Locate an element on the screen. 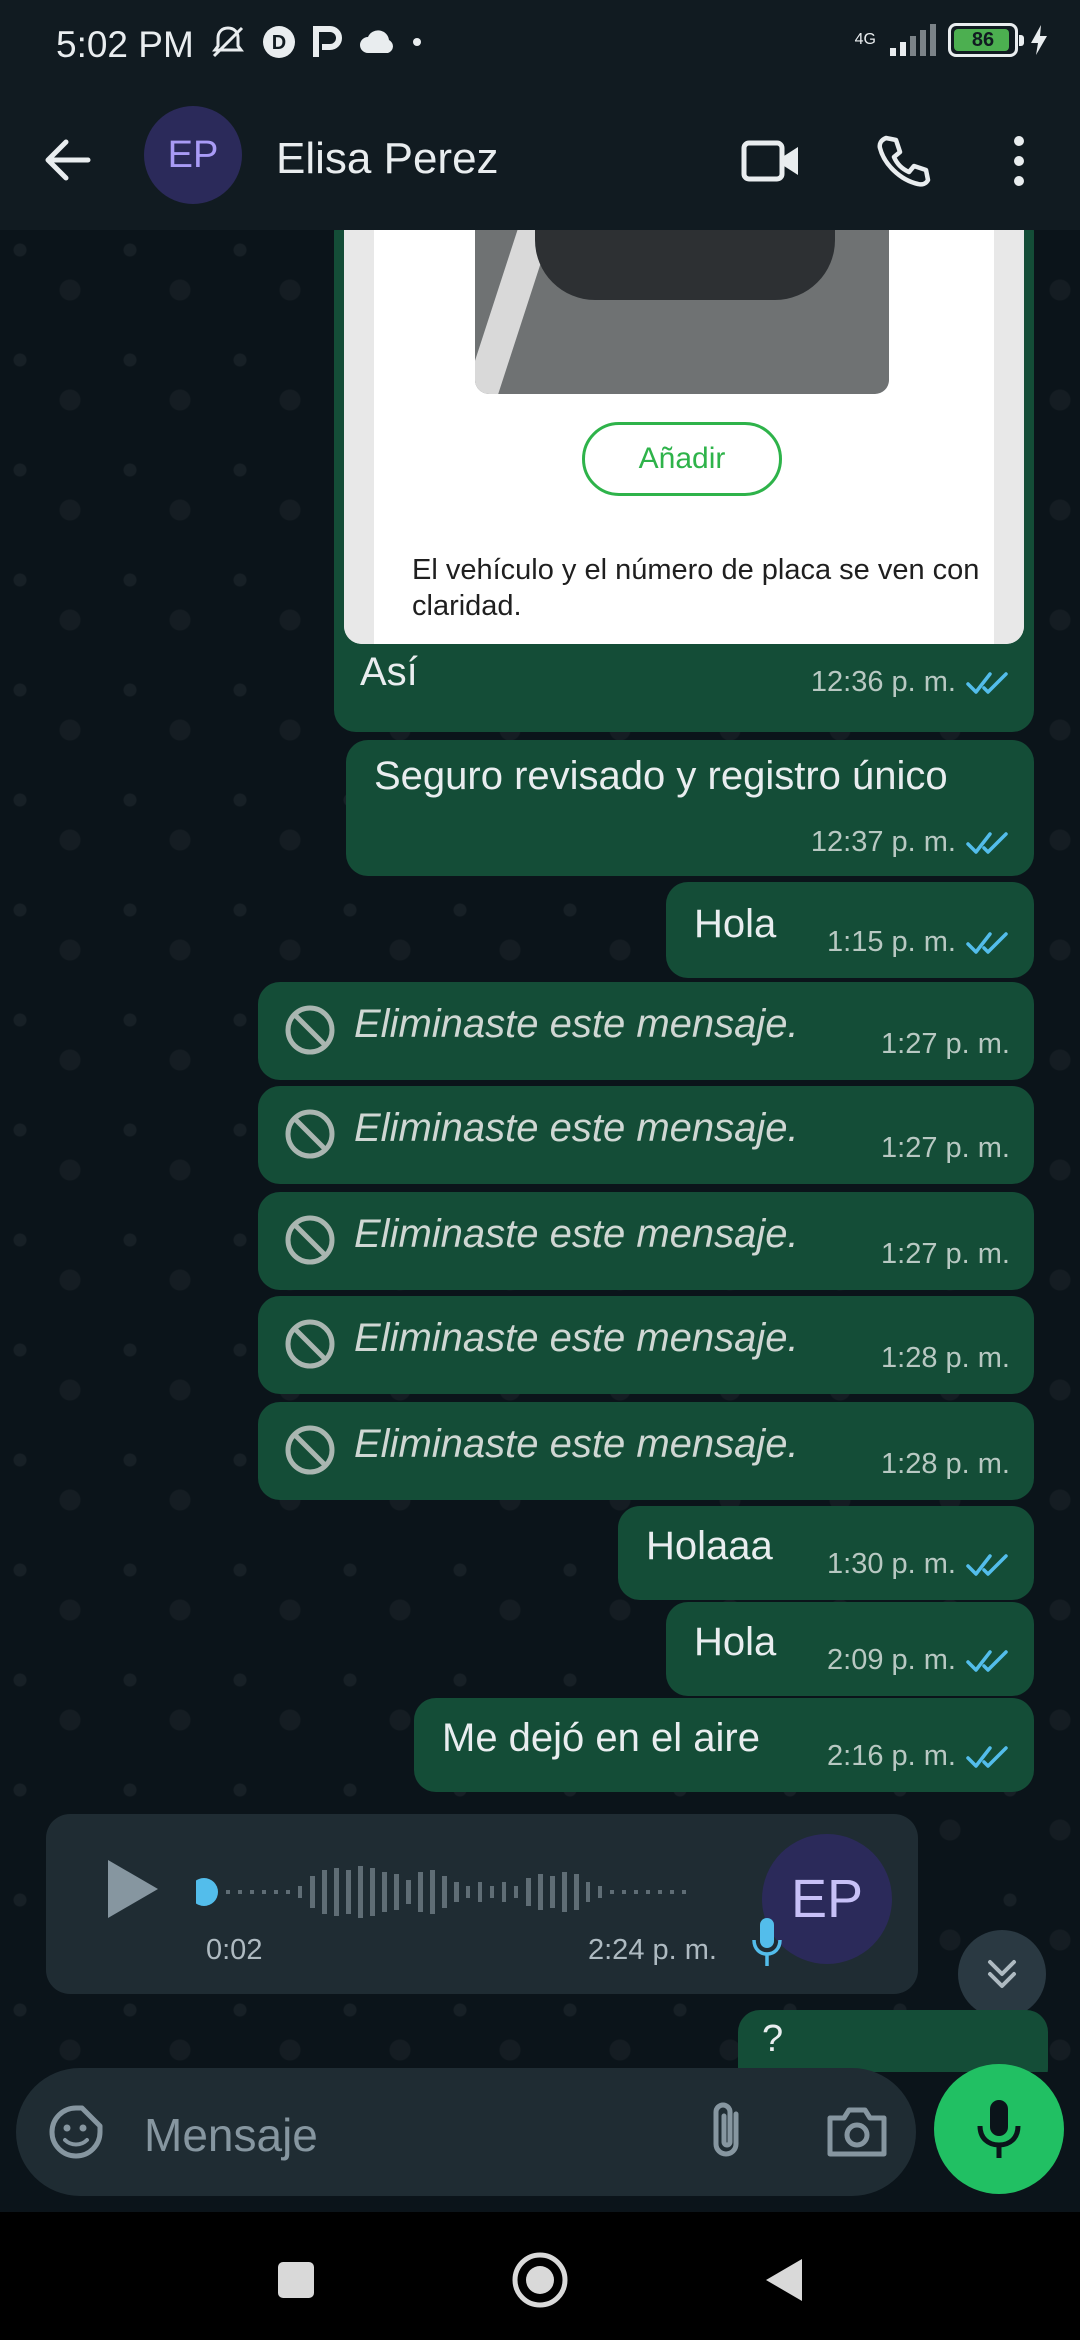  voice-time: 2:24 p. m. is located at coordinates (652, 1950).